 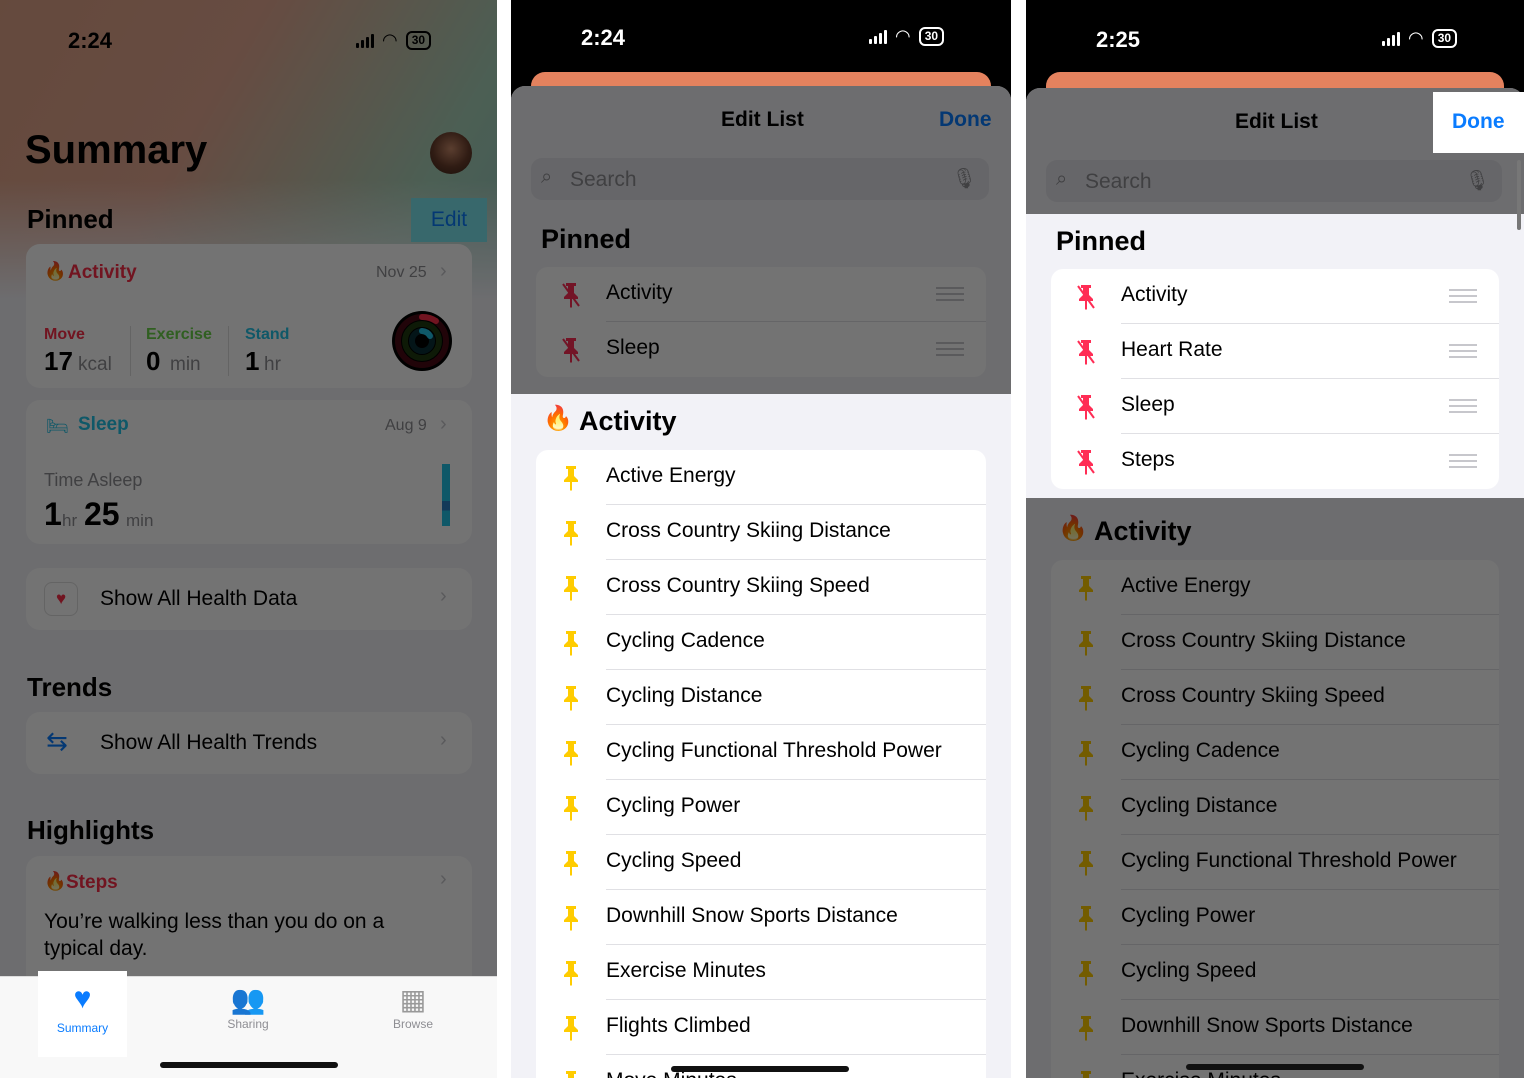 I want to click on tab-browse-label: Browse, so click(x=412, y=1024).